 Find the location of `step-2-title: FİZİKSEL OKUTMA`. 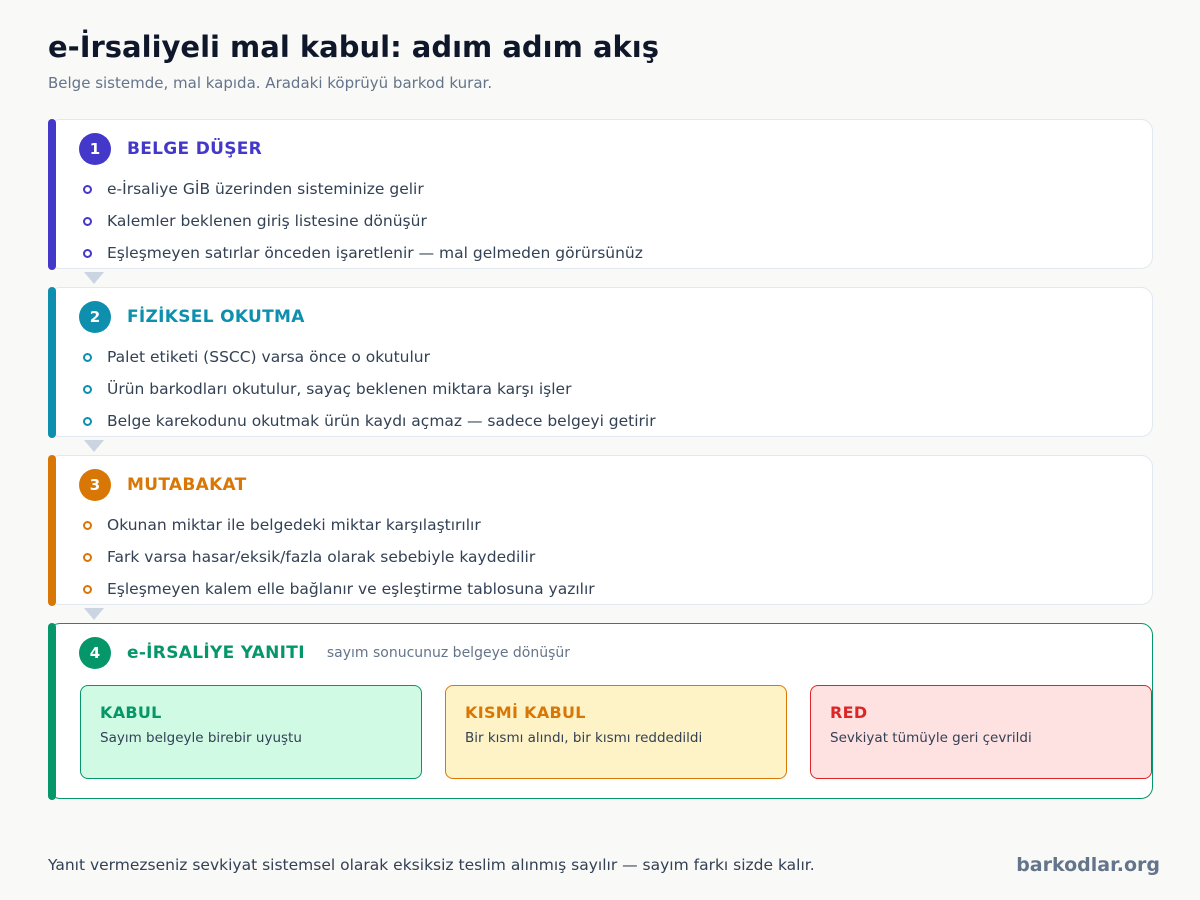

step-2-title: FİZİKSEL OKUTMA is located at coordinates (216, 317).